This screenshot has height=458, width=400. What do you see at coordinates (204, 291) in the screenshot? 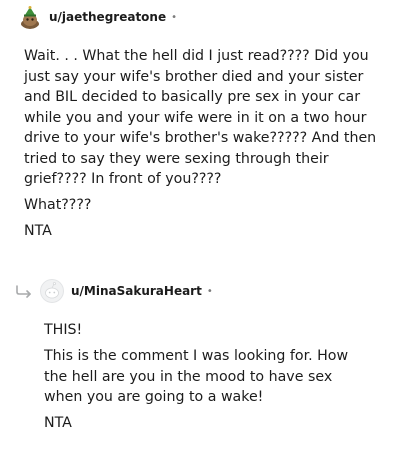
I see `comment-header: u/MinaSakuraHeart •` at bounding box center [204, 291].